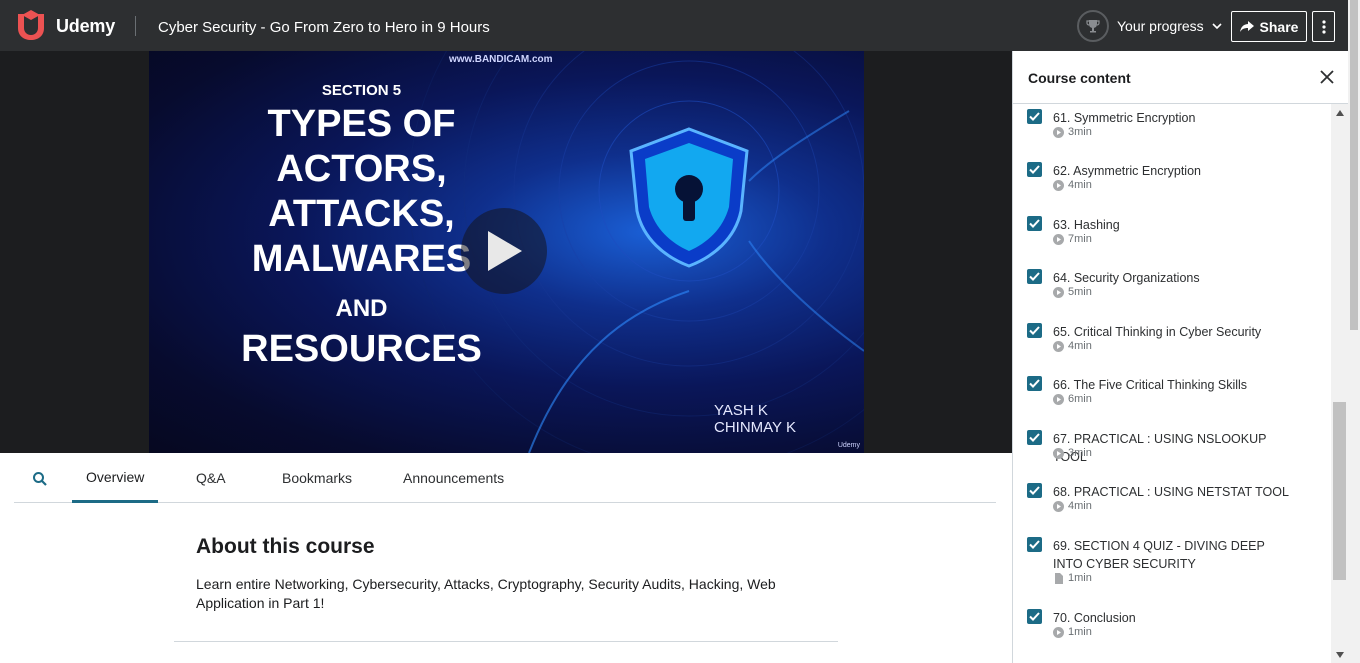 This screenshot has width=1360, height=663. What do you see at coordinates (361, 349) in the screenshot?
I see `video-title-line-5: RESOURCES` at bounding box center [361, 349].